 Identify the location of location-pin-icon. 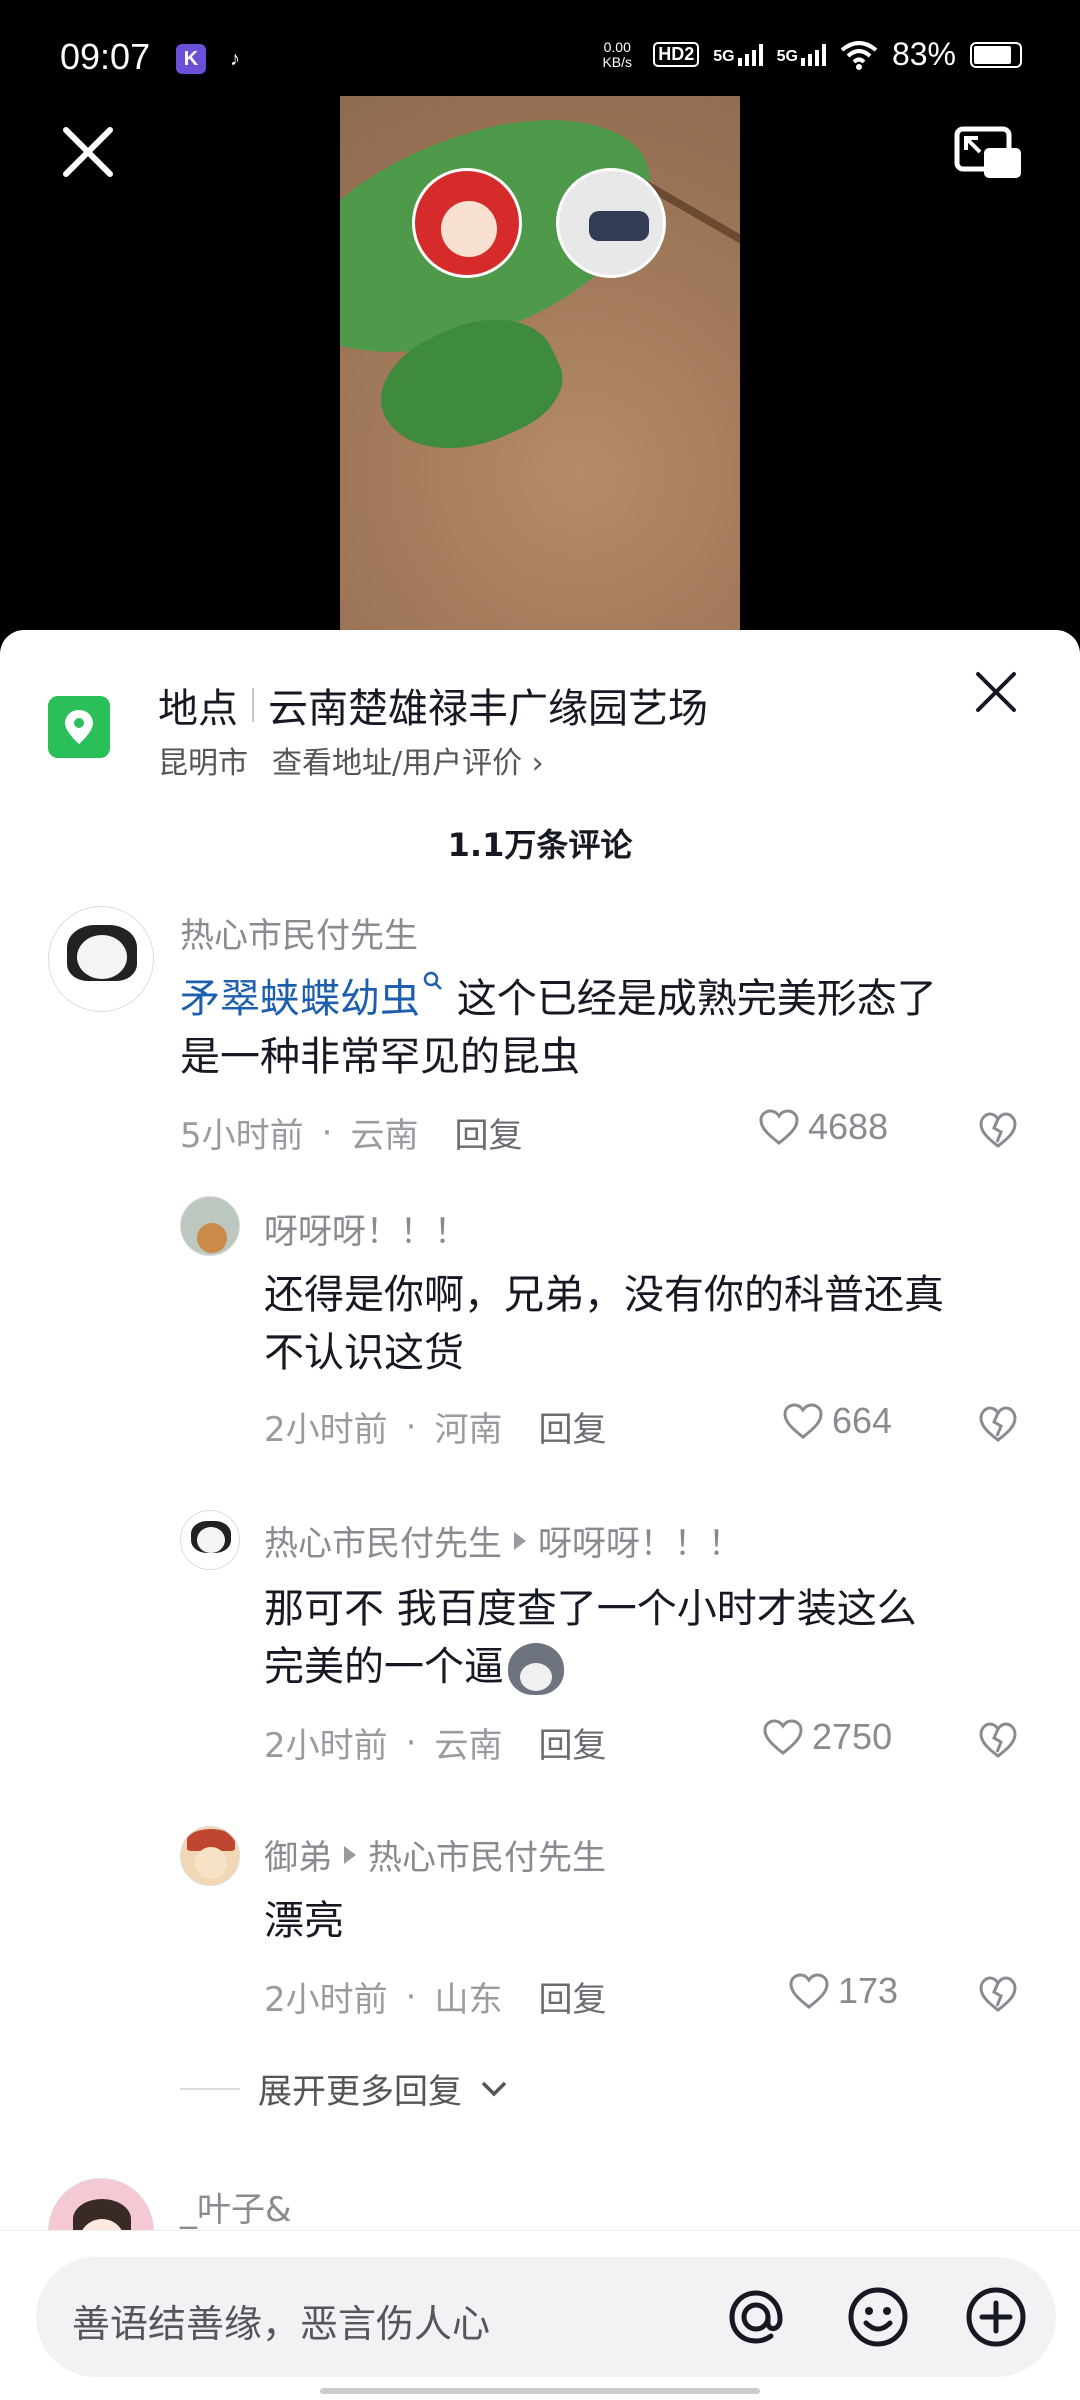
(79, 727).